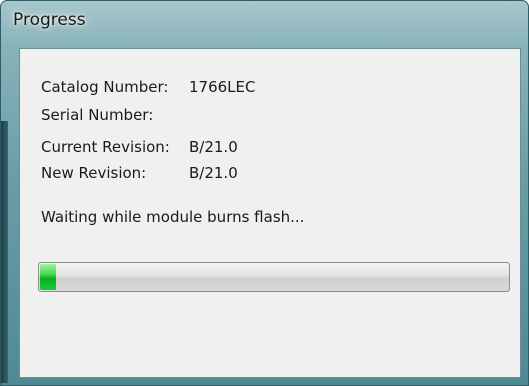 This screenshot has width=529, height=386. What do you see at coordinates (105, 87) in the screenshot?
I see `catalog-number-label: Catalog Number:` at bounding box center [105, 87].